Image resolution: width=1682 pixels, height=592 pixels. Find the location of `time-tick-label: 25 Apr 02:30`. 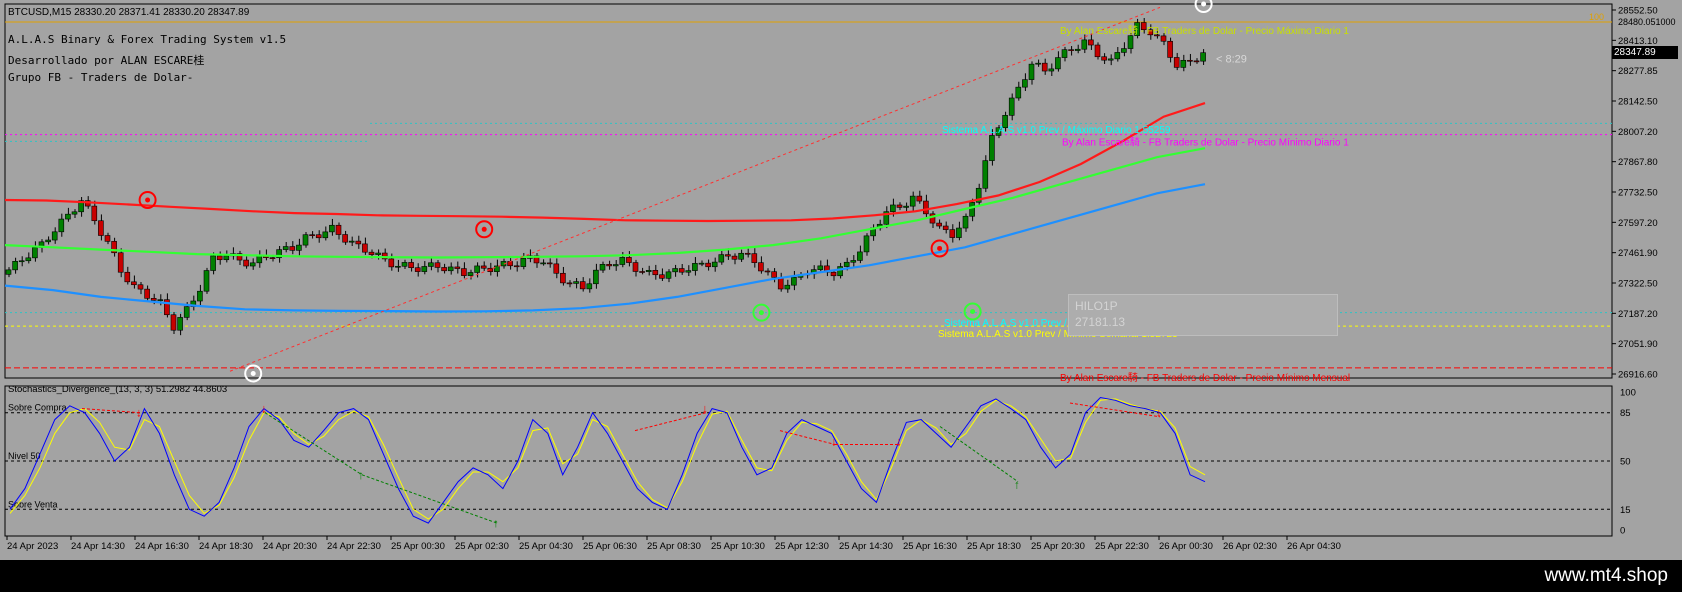

time-tick-label: 25 Apr 02:30 is located at coordinates (482, 546).